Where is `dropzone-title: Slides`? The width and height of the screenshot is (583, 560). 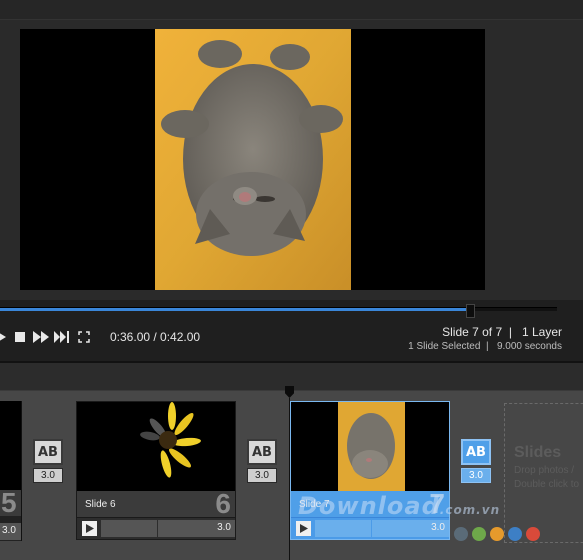
dropzone-title: Slides is located at coordinates (538, 452).